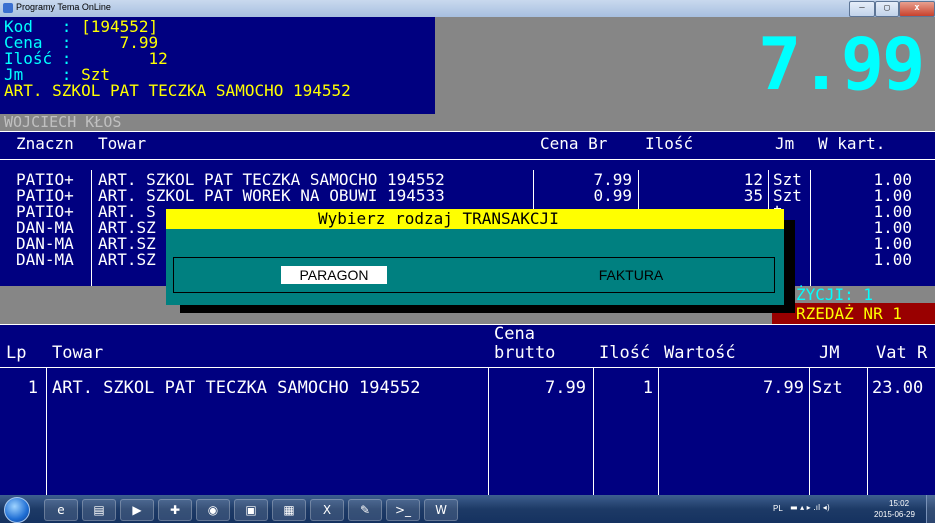 The width and height of the screenshot is (935, 523). I want to click on clock-date: 2015-06-29, so click(894, 514).